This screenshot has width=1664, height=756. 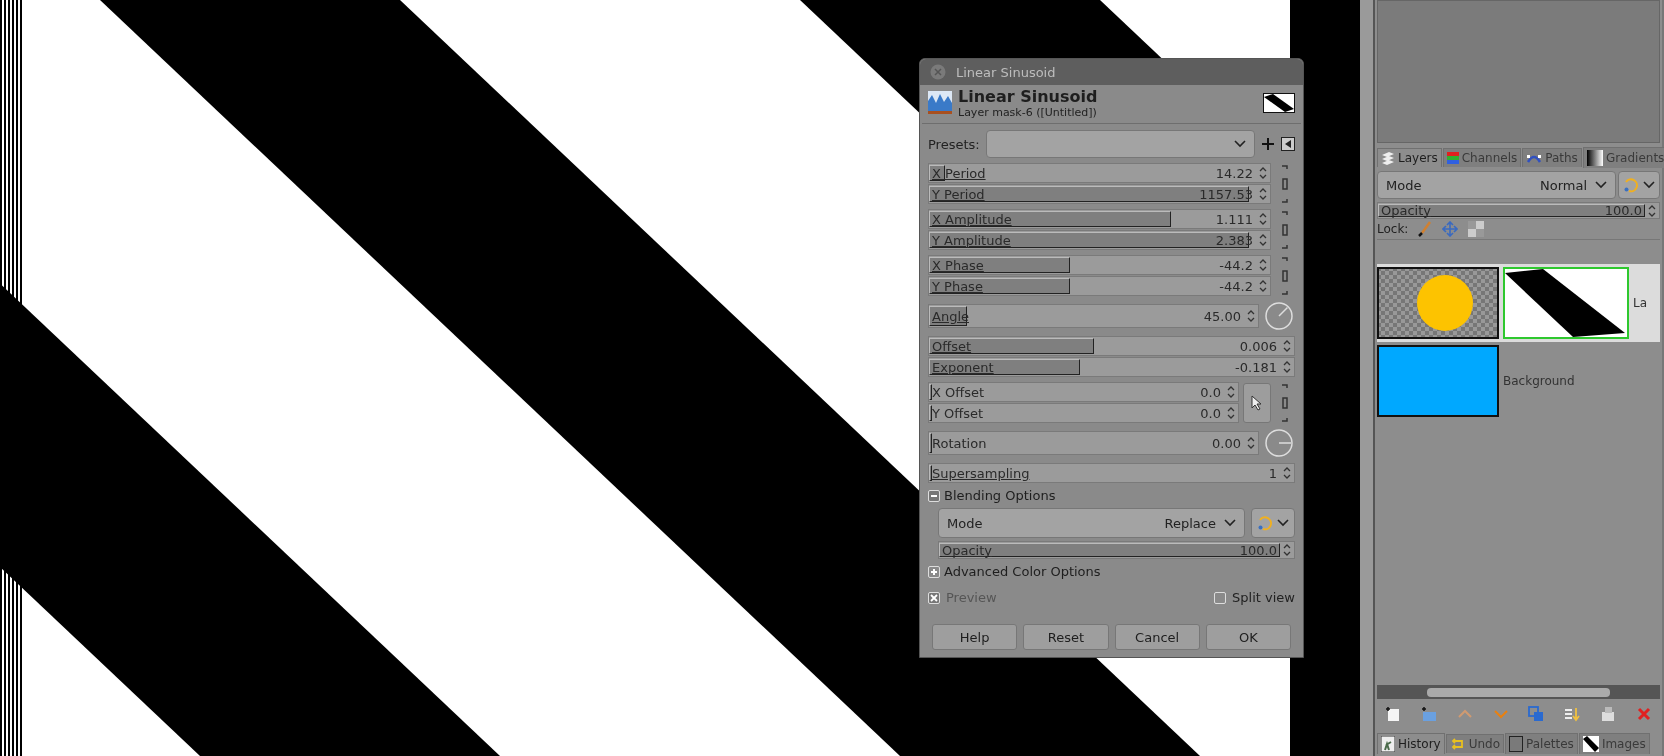 I want to click on dialog-button: OK, so click(x=1248, y=637).